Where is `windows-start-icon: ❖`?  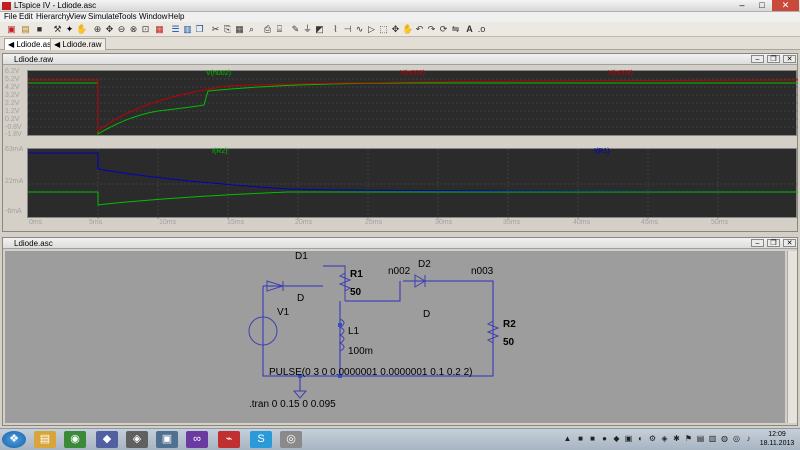 windows-start-icon: ❖ is located at coordinates (14, 439).